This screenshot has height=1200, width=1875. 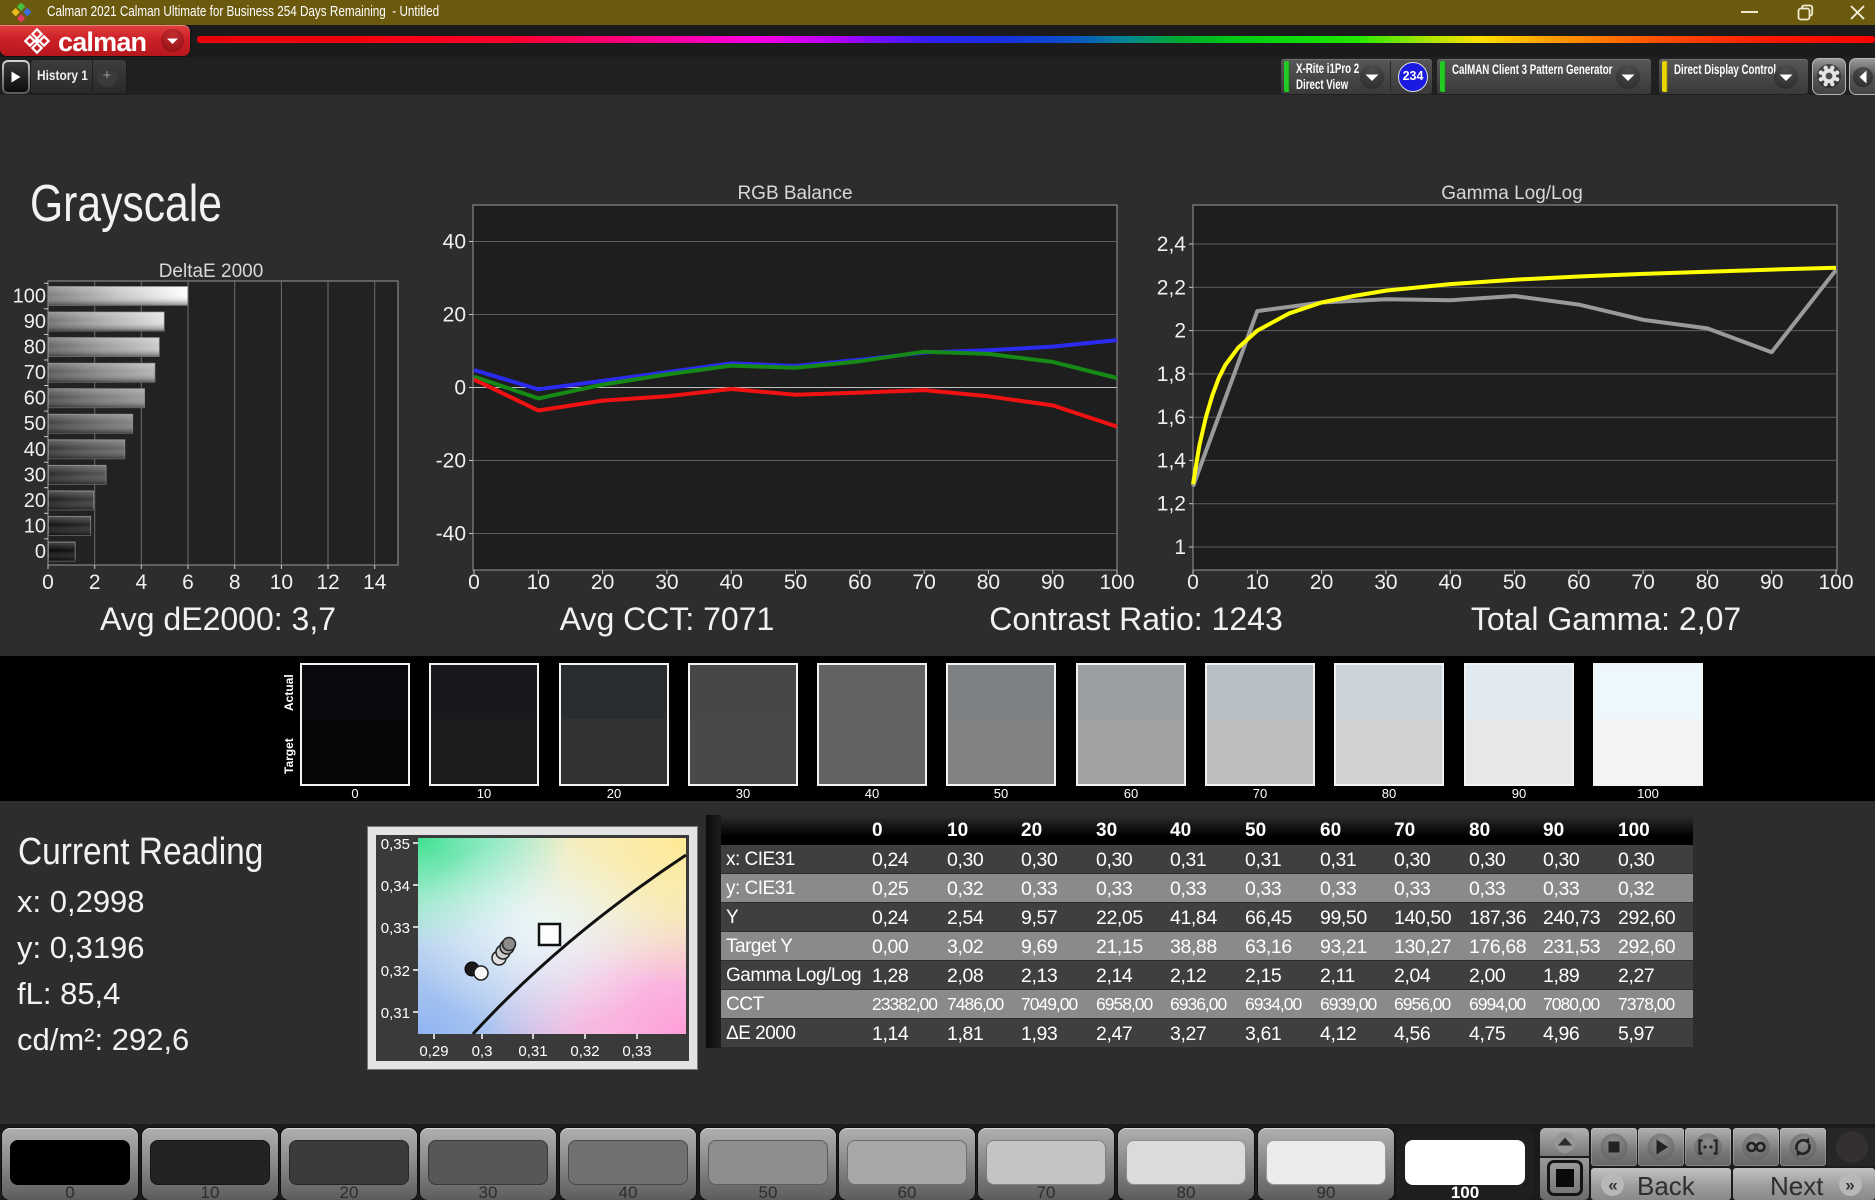 What do you see at coordinates (451, 461) in the screenshot?
I see `svg-text: -20` at bounding box center [451, 461].